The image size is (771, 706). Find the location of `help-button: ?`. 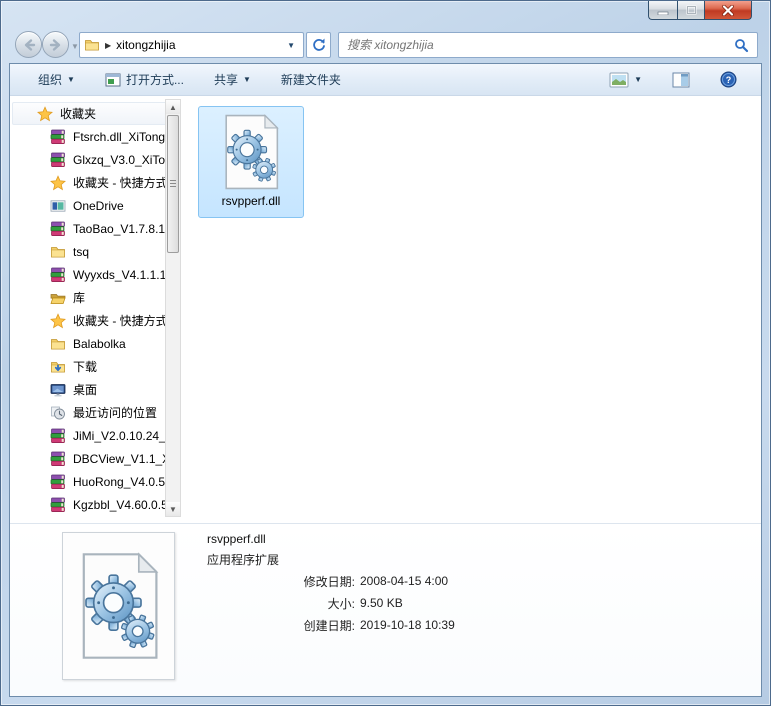

help-button: ? is located at coordinates (728, 79).